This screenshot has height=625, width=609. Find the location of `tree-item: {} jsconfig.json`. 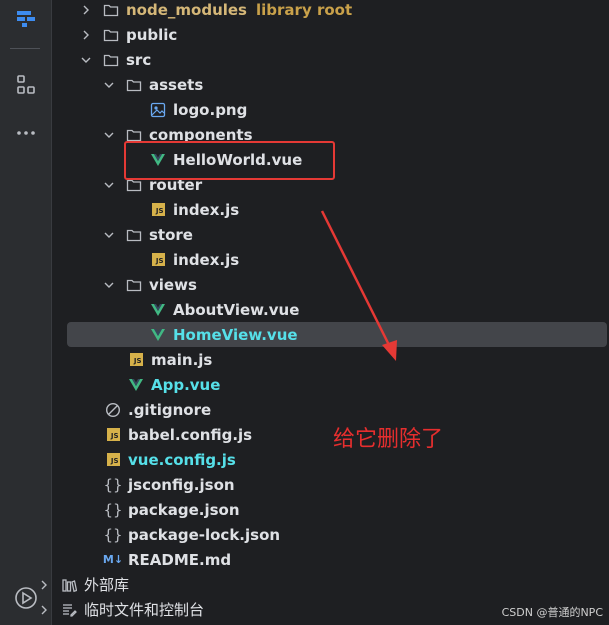

tree-item: {} jsconfig.json is located at coordinates (330, 484).